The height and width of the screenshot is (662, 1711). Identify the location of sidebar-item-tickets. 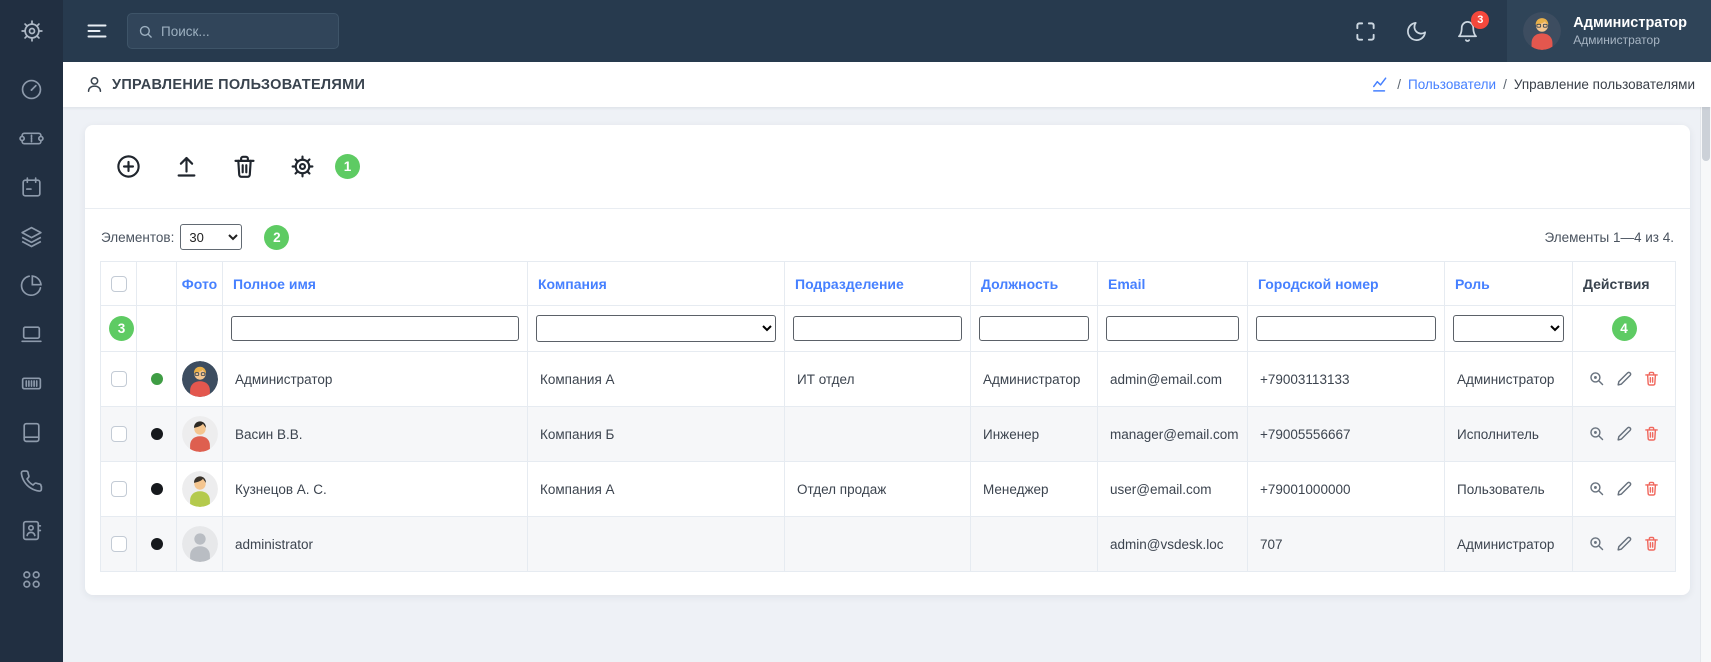
(32, 138).